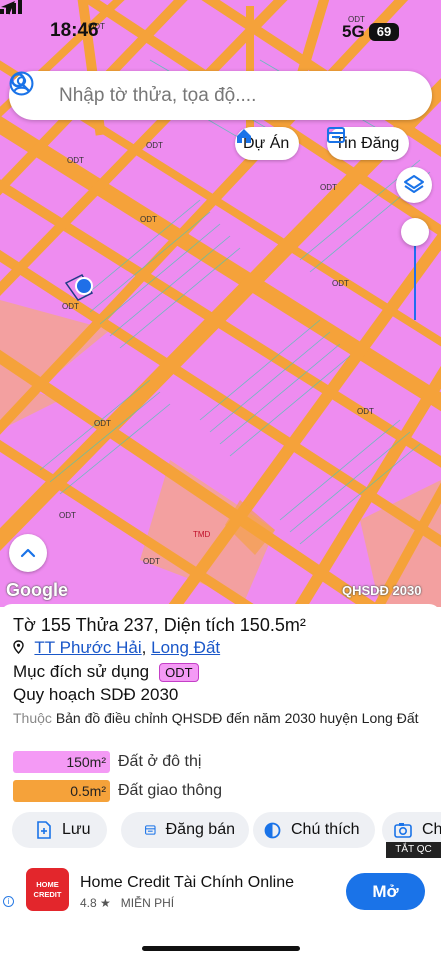 The image size is (441, 960). I want to click on map-layer-tag: QHSDĐ 2030, so click(382, 590).